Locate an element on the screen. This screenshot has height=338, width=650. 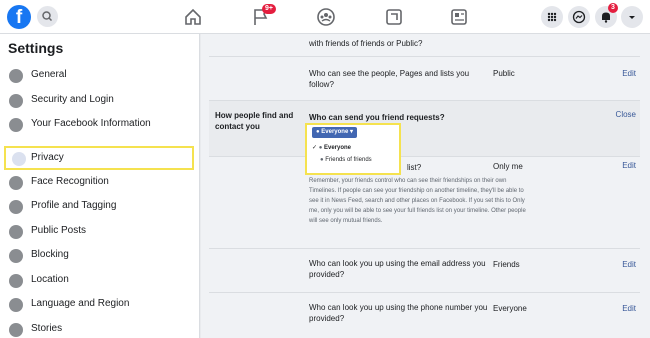
option-label: Friends of friends is located at coordinates (348, 160).